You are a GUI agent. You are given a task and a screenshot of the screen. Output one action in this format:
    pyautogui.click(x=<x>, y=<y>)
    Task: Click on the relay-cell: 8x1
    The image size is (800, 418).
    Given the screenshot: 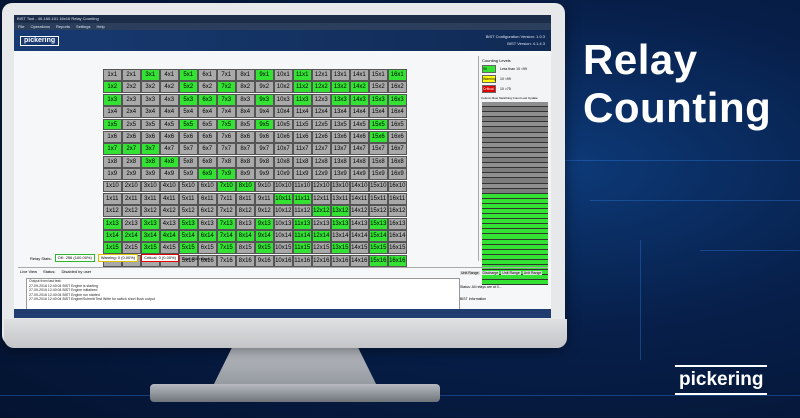 What is the action you would take?
    pyautogui.click(x=245, y=75)
    